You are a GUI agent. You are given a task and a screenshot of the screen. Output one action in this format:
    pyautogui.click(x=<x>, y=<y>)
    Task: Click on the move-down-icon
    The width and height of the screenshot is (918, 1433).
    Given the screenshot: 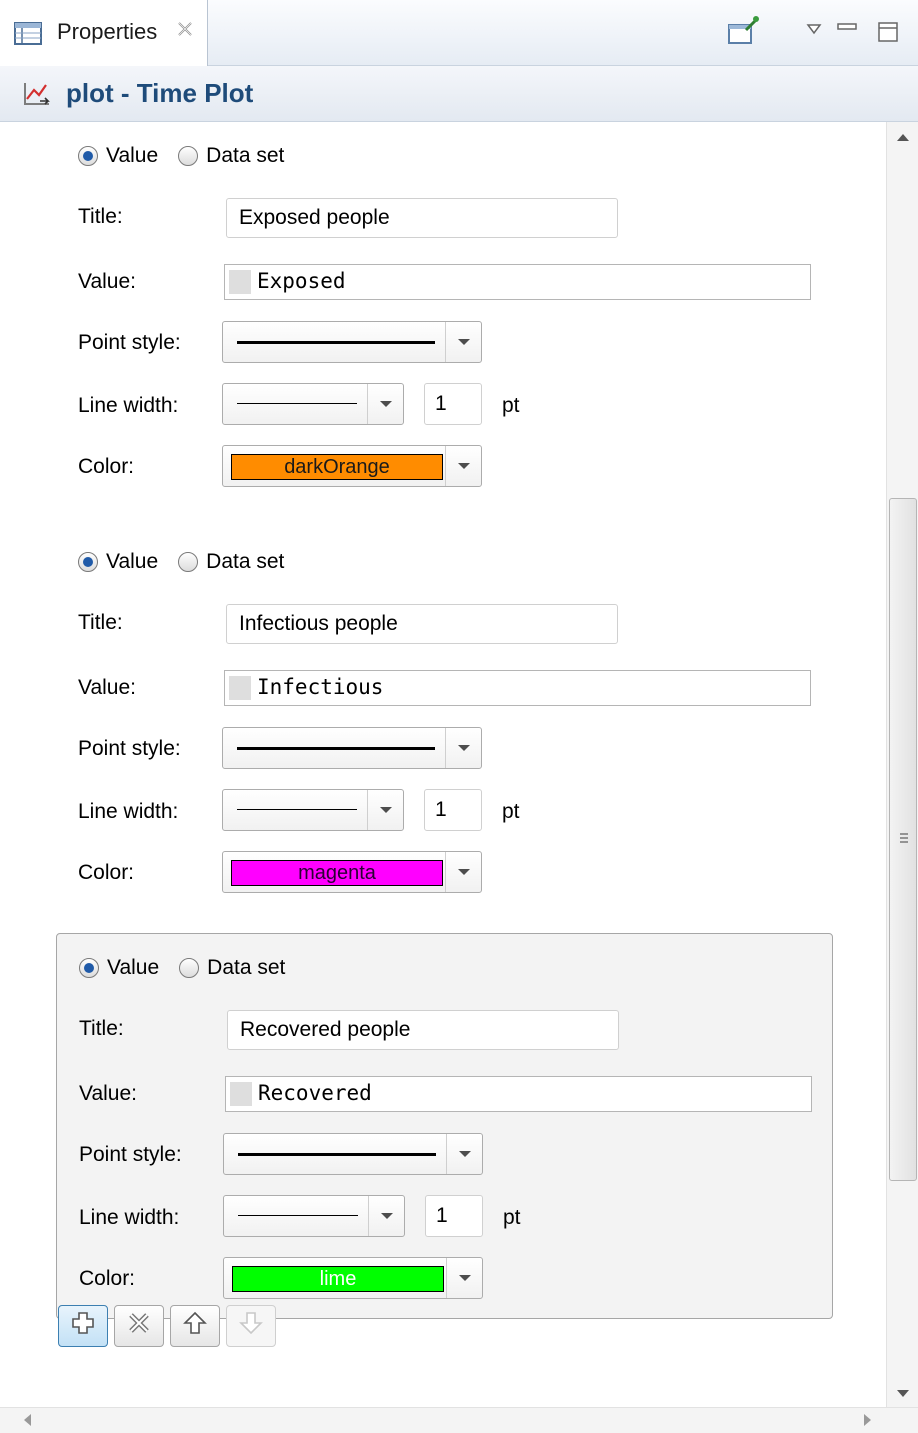 What is the action you would take?
    pyautogui.click(x=251, y=1326)
    